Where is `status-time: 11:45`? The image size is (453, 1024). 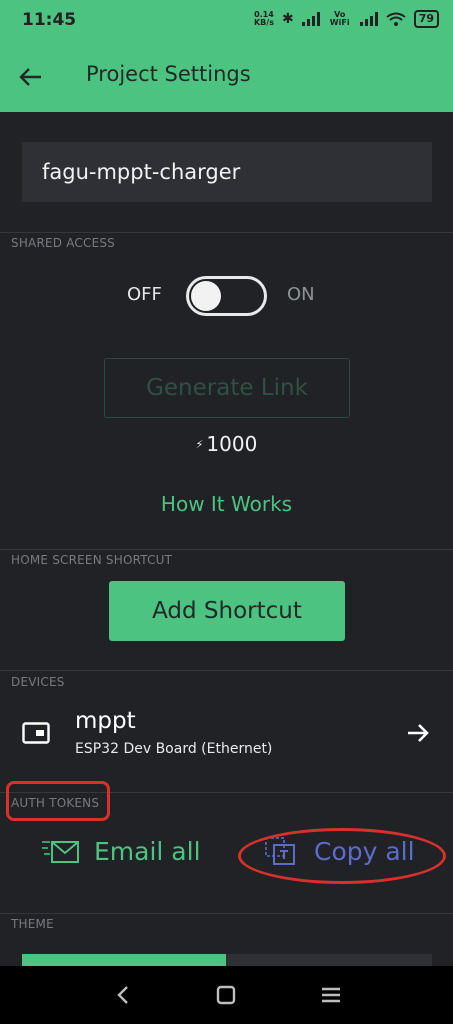 status-time: 11:45 is located at coordinates (49, 20).